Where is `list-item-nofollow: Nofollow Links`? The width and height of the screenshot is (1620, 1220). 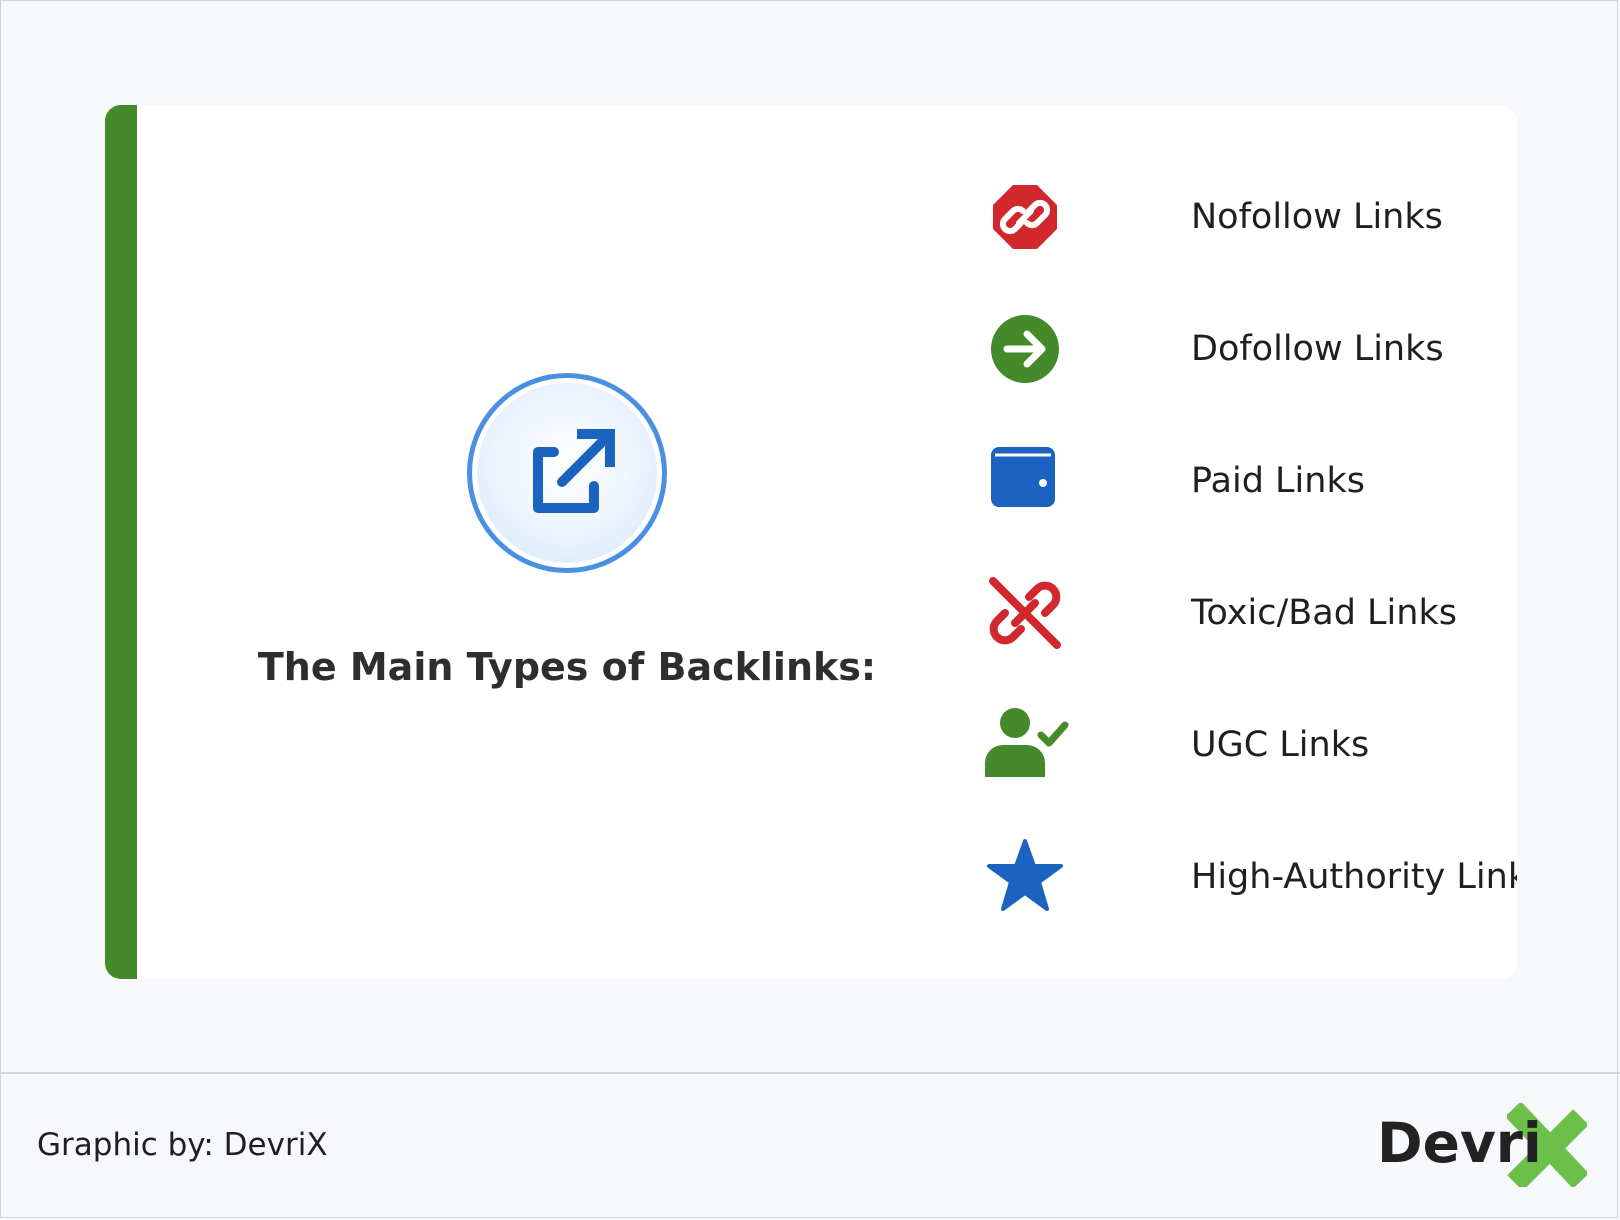
list-item-nofollow: Nofollow Links is located at coordinates (1245, 217).